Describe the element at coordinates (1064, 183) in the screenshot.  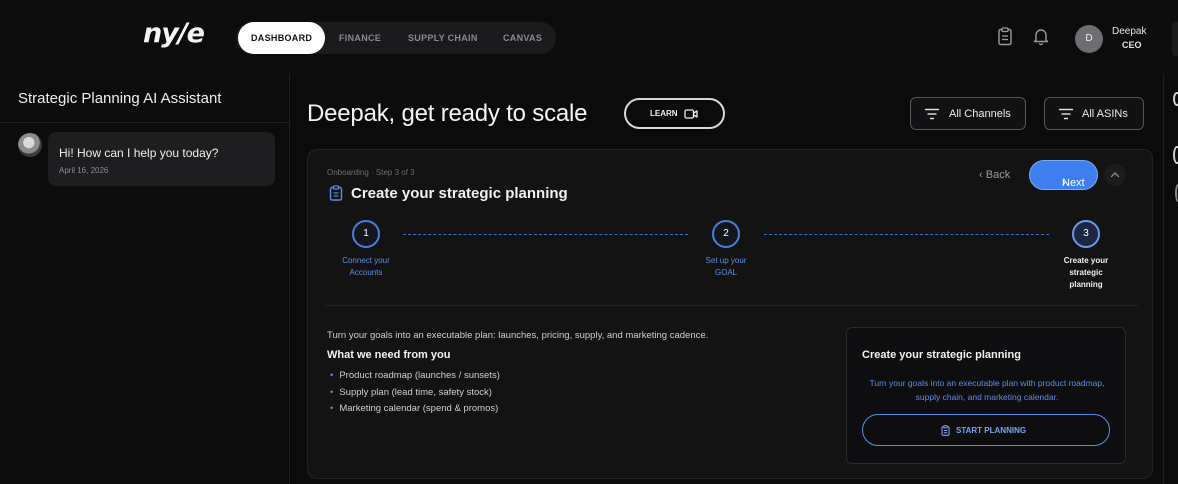
I see `chevron-right-icon: ›` at that location.